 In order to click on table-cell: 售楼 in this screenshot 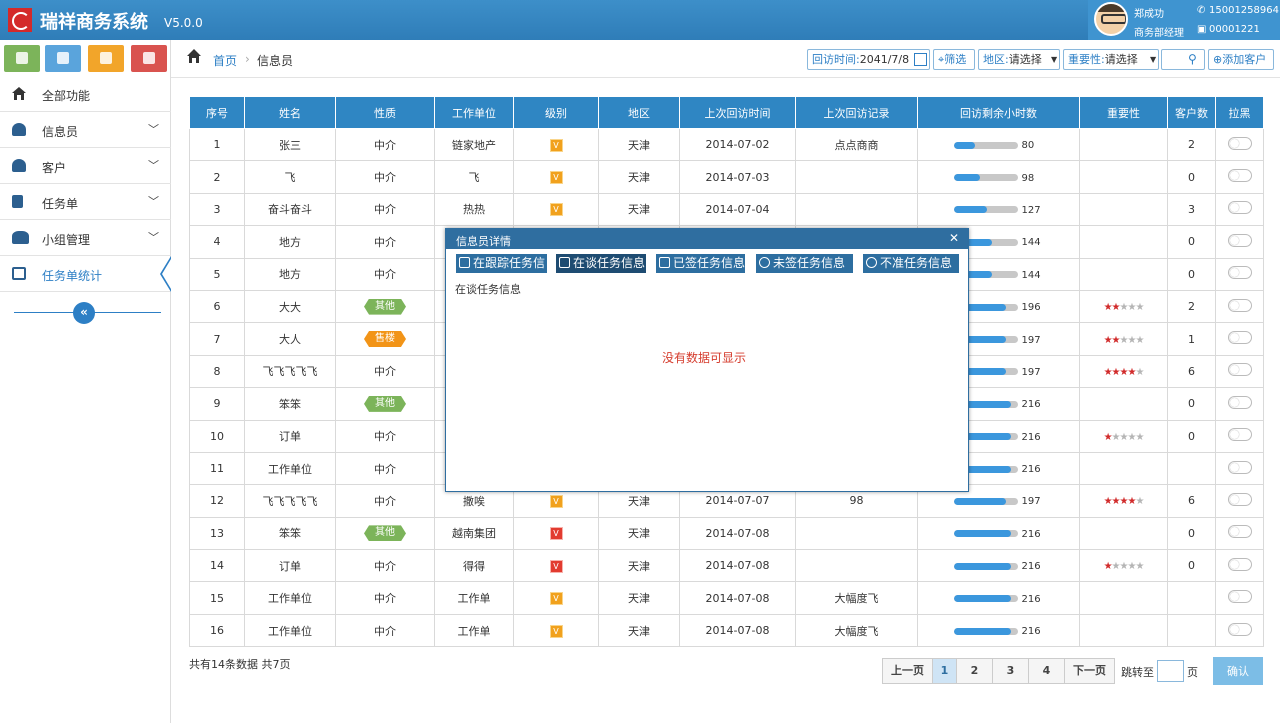, I will do `click(385, 339)`.